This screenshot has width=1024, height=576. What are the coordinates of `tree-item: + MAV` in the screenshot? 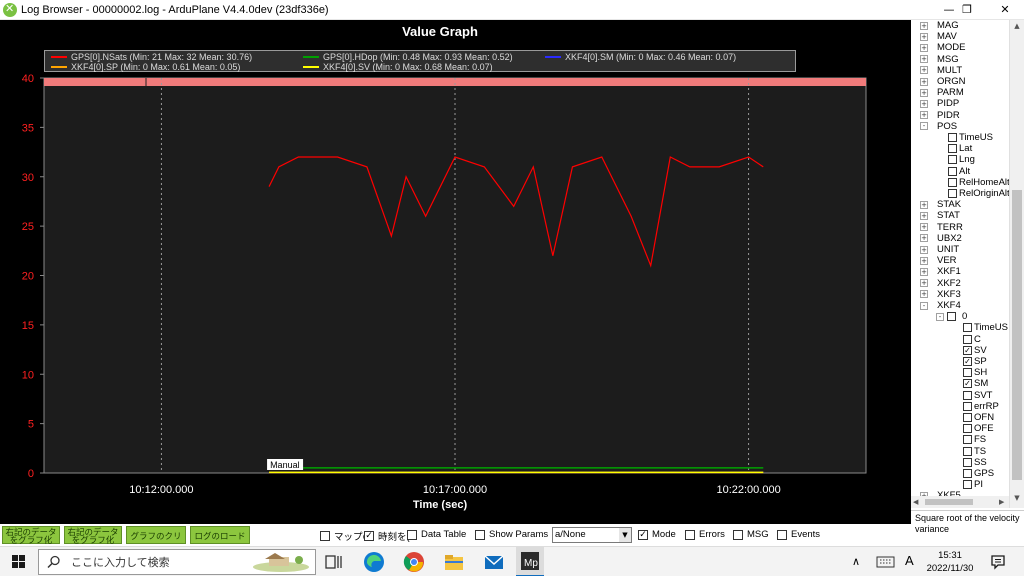 It's located at (938, 36).